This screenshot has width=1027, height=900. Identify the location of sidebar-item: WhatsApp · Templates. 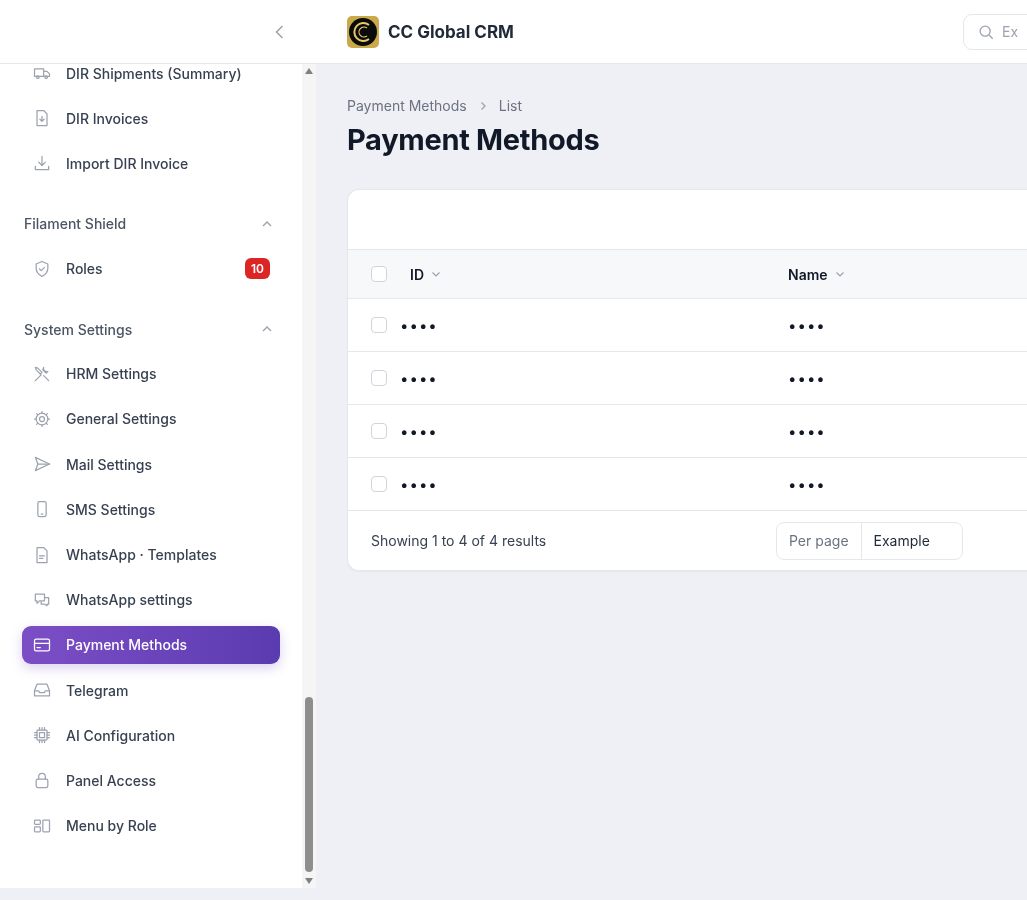
(151, 554).